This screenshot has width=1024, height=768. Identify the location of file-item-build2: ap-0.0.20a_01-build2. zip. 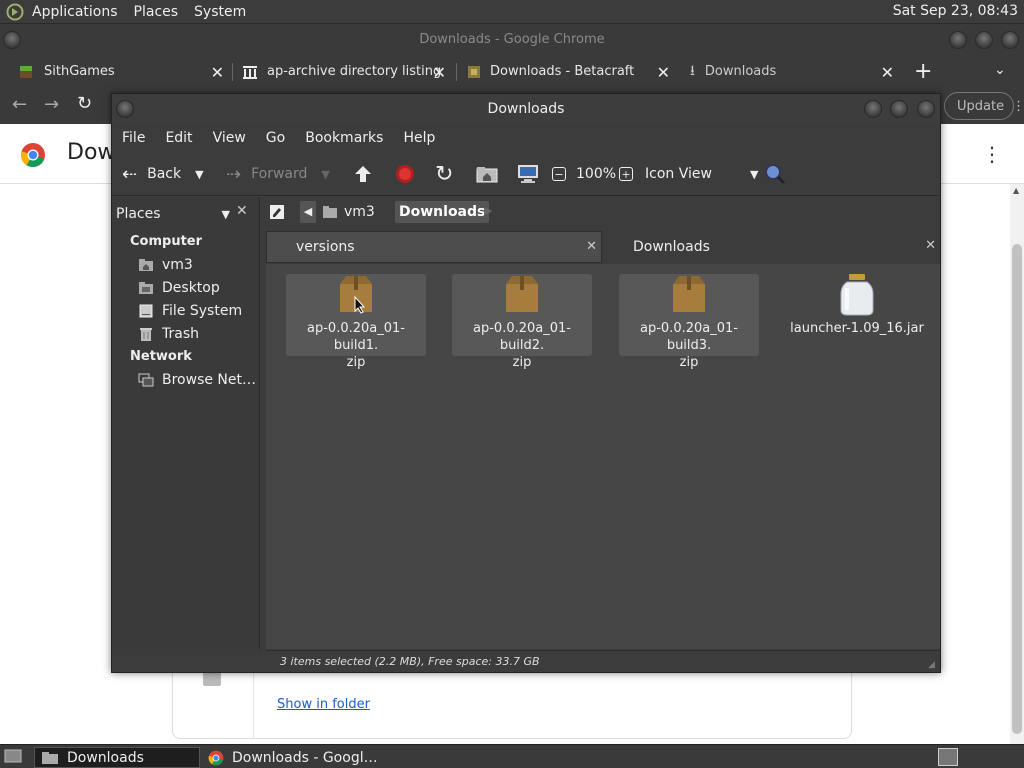
(522, 322).